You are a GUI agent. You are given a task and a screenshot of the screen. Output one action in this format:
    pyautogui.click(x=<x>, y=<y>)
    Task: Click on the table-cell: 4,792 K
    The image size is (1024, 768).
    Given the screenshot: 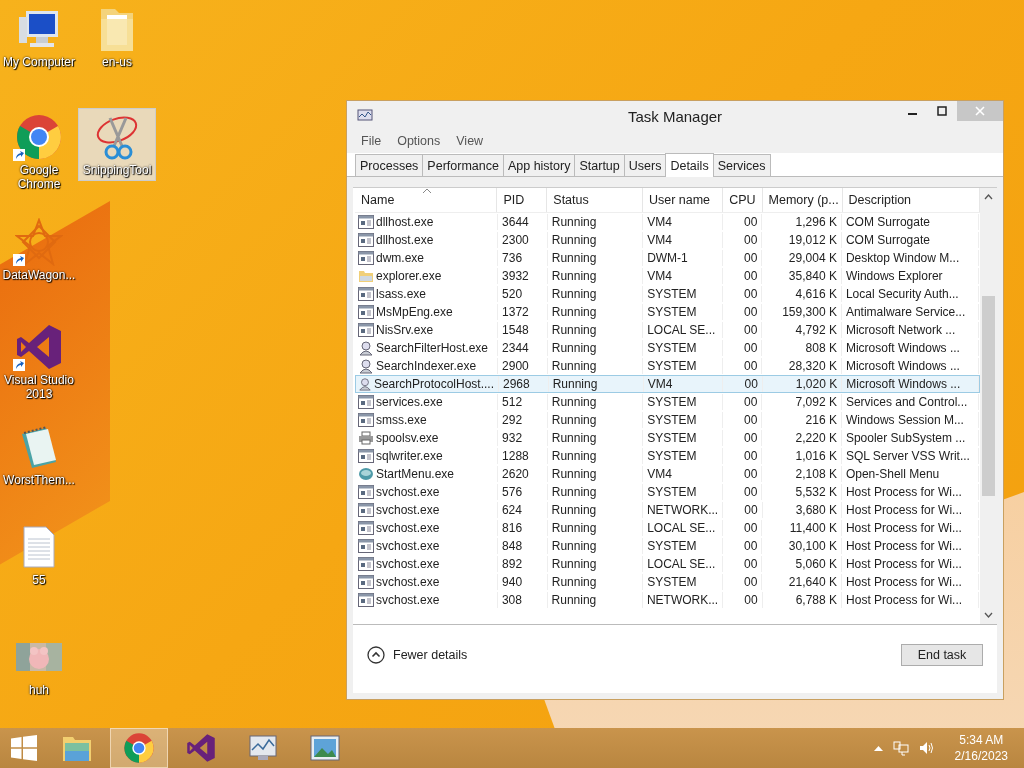 What is the action you would take?
    pyautogui.click(x=816, y=330)
    